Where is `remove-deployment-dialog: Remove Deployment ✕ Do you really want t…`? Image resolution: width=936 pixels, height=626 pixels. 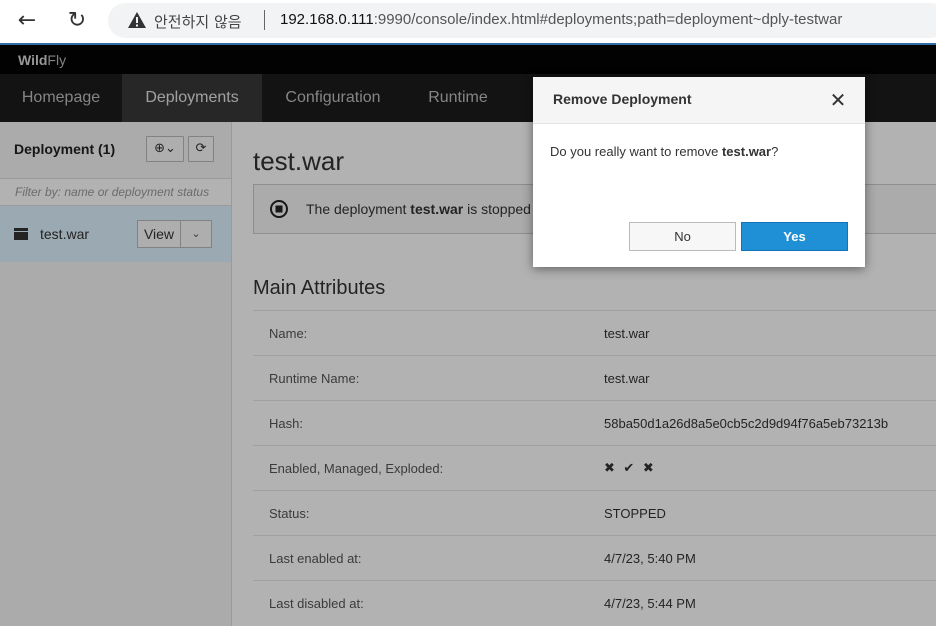 remove-deployment-dialog: Remove Deployment ✕ Do you really want t… is located at coordinates (699, 172).